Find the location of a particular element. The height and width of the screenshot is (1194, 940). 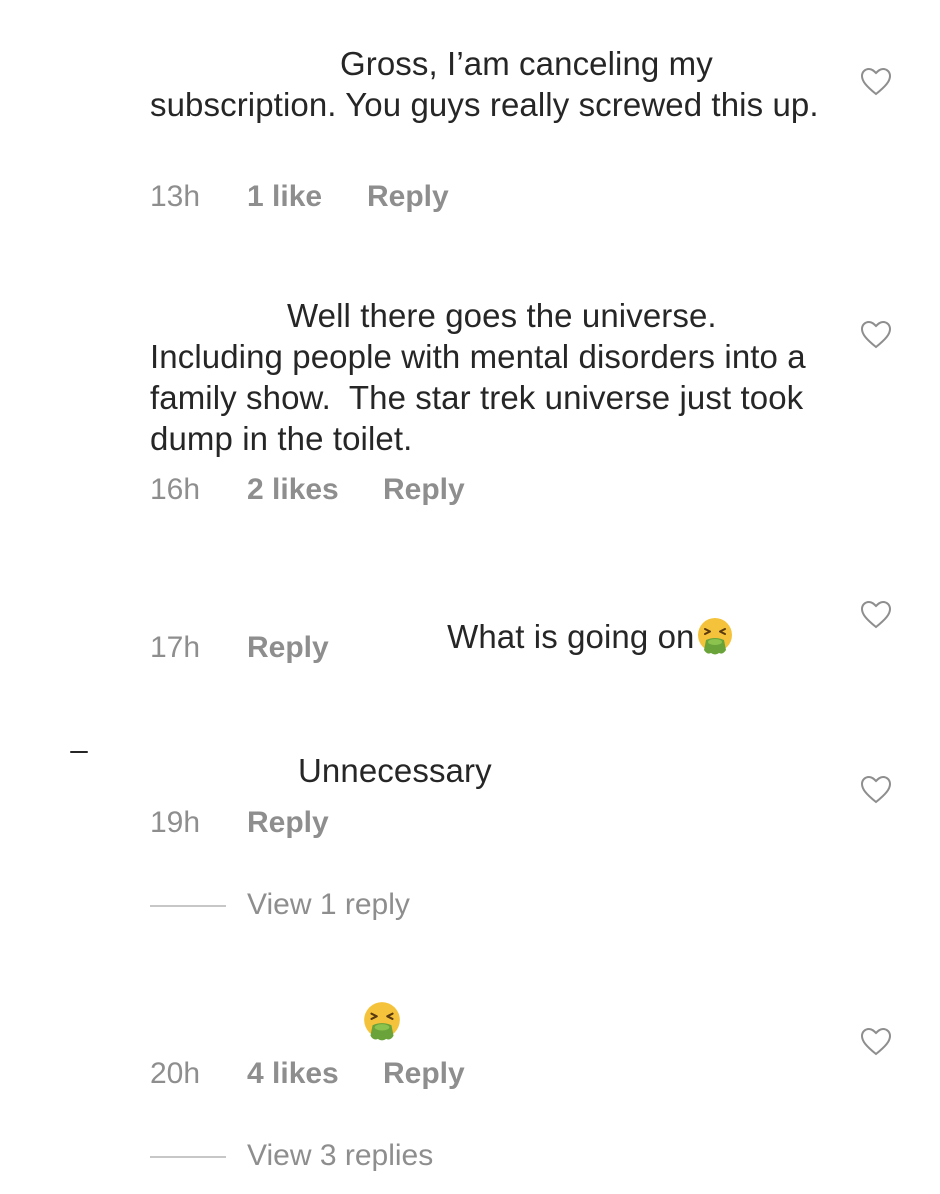

avatar-edge is located at coordinates (79, 752).